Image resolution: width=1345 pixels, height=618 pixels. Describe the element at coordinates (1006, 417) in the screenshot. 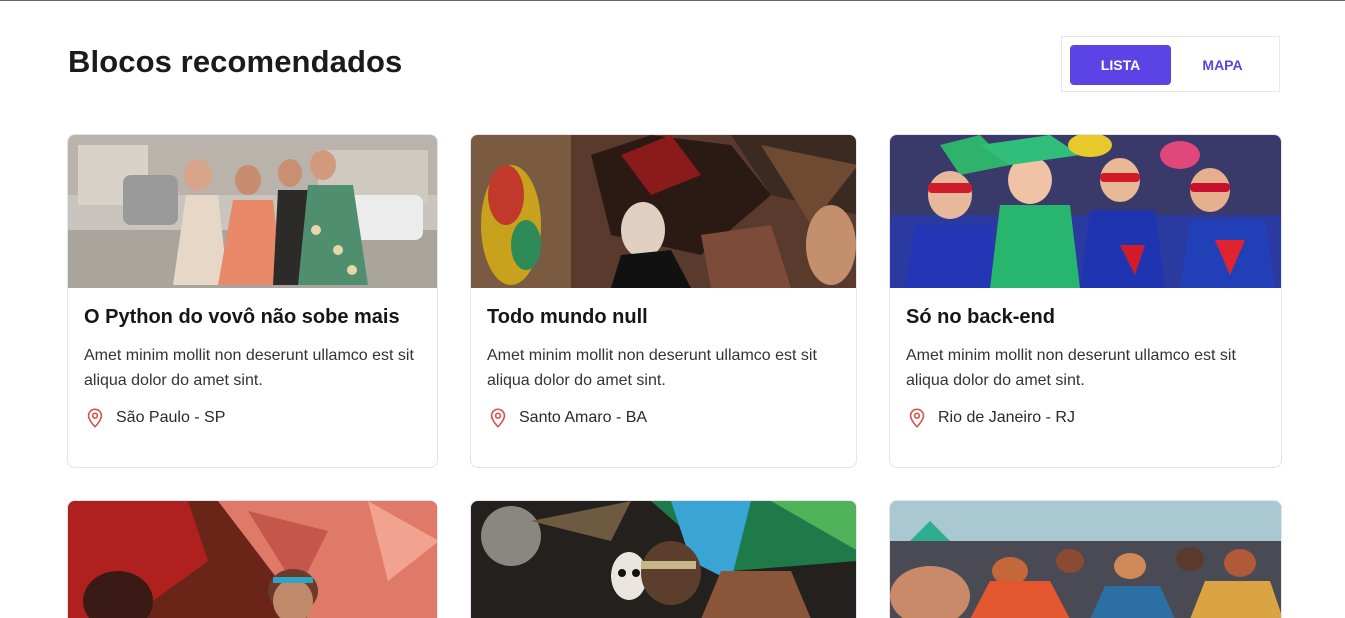

I see `card-location-text: Rio de Janeiro - RJ` at that location.